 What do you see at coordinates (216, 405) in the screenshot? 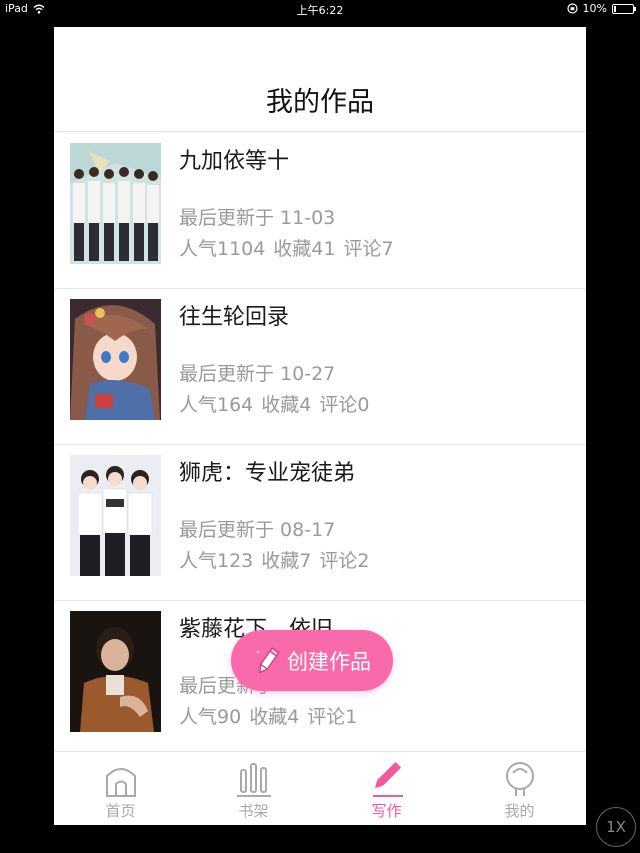
I see `popularity-count: 人气164` at bounding box center [216, 405].